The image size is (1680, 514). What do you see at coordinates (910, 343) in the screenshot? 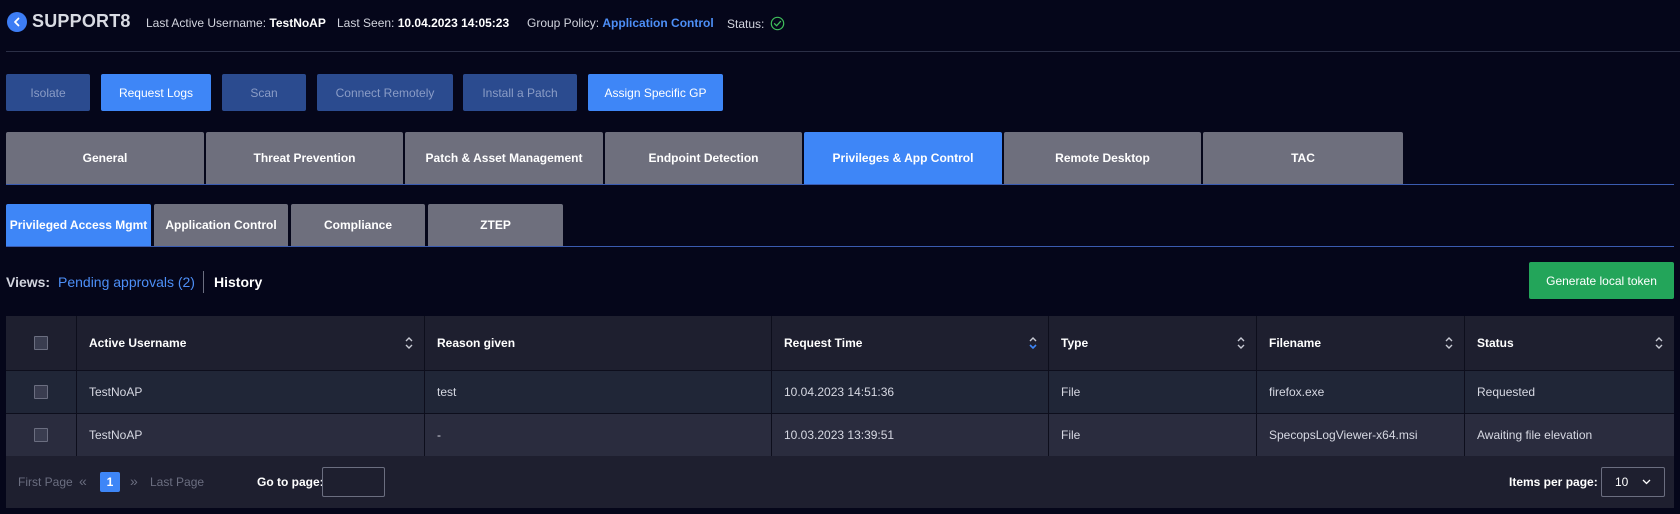
I see `column-header-request-time: Request Time` at bounding box center [910, 343].